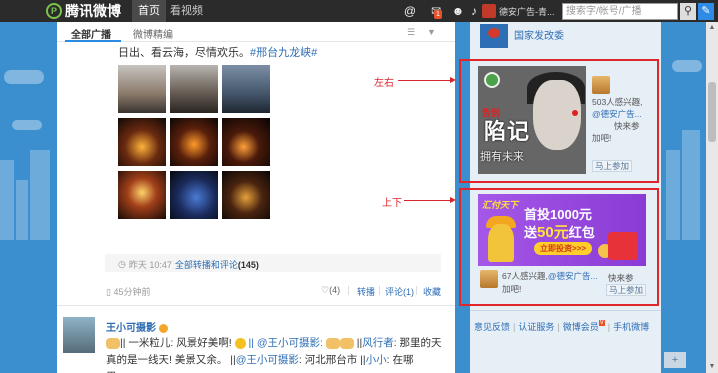 Image resolution: width=718 pixels, height=373 pixels. Describe the element at coordinates (525, 276) in the screenshot. I see `interest-count: 67人感兴趣,` at that location.